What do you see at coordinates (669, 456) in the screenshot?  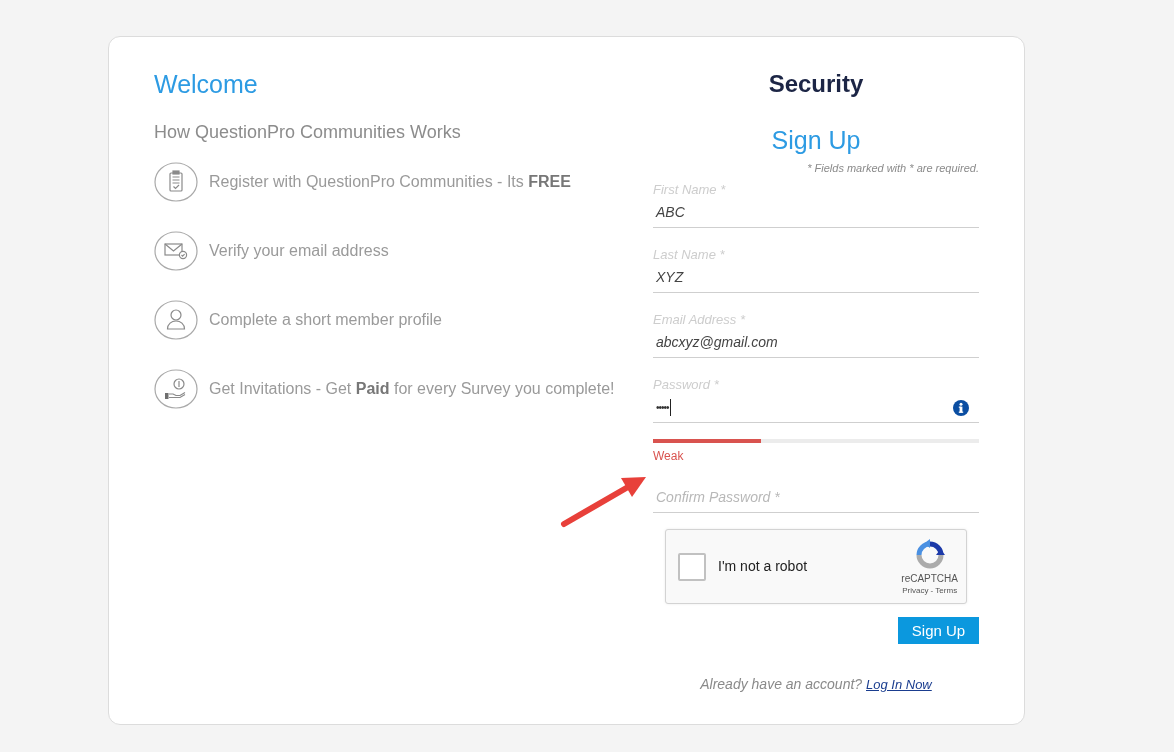 I see `strength-label: Weak` at bounding box center [669, 456].